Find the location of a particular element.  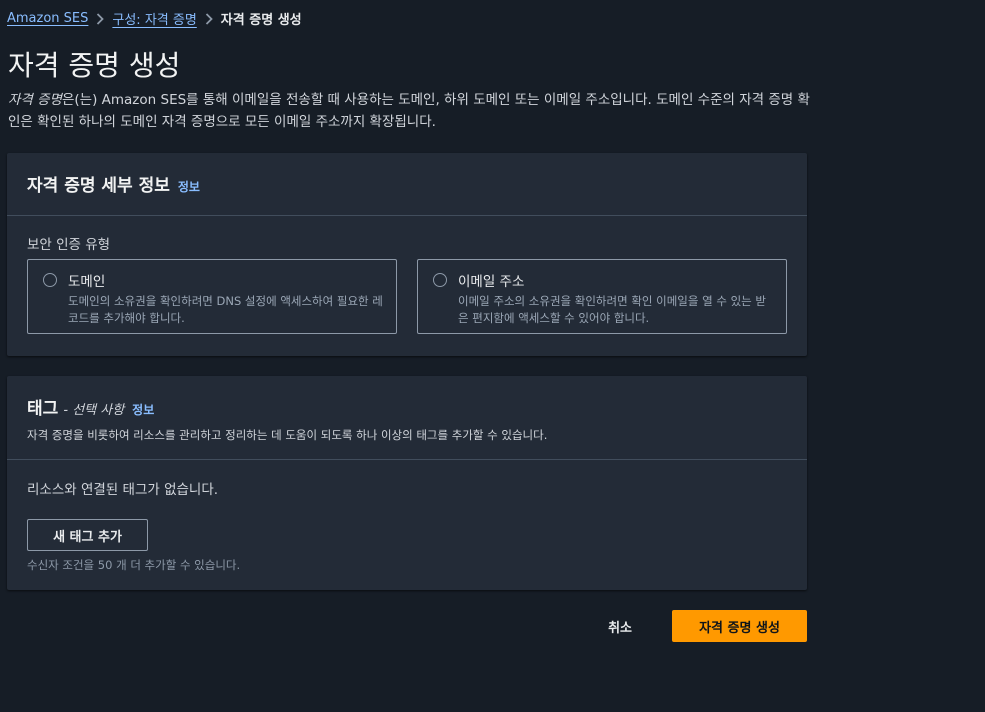

option-domain-label: 도메인 is located at coordinates (87, 282).